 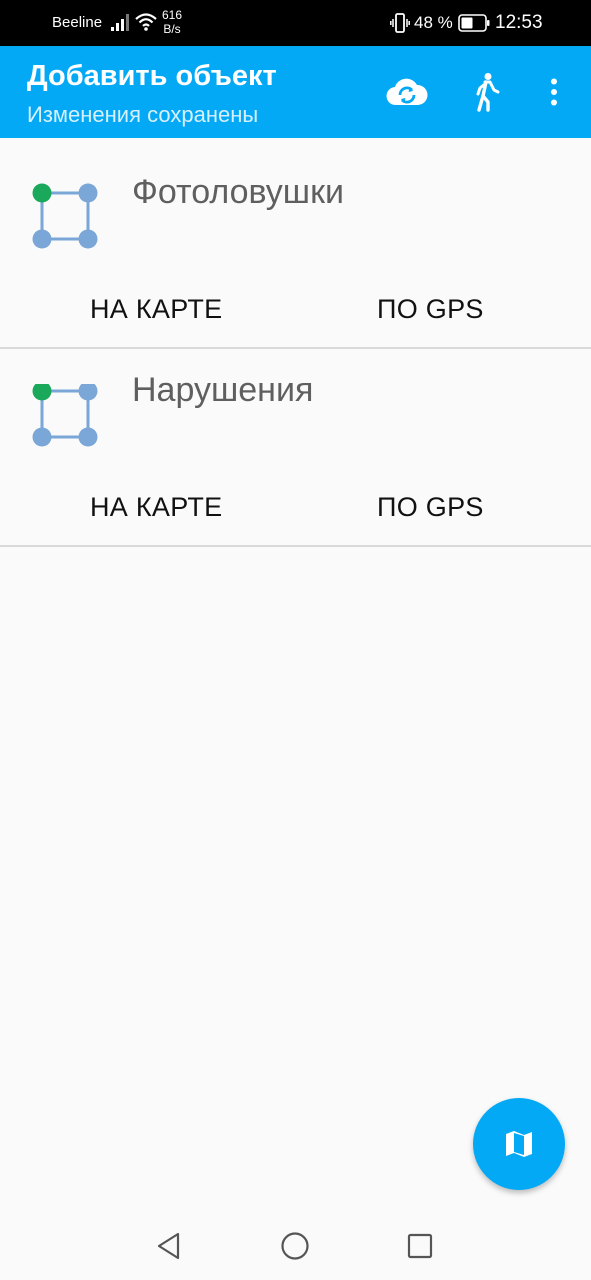 I want to click on vibrate-icon, so click(x=400, y=23).